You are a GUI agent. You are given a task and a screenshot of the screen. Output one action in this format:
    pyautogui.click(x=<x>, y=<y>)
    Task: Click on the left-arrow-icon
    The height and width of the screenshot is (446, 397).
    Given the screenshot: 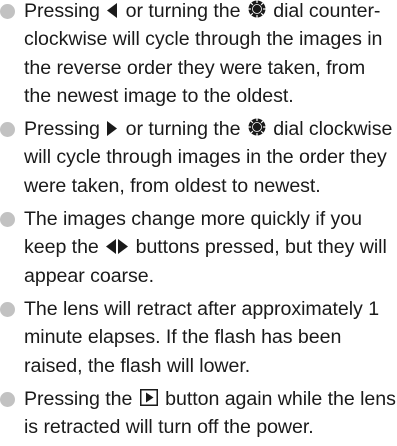 What is the action you would take?
    pyautogui.click(x=112, y=10)
    